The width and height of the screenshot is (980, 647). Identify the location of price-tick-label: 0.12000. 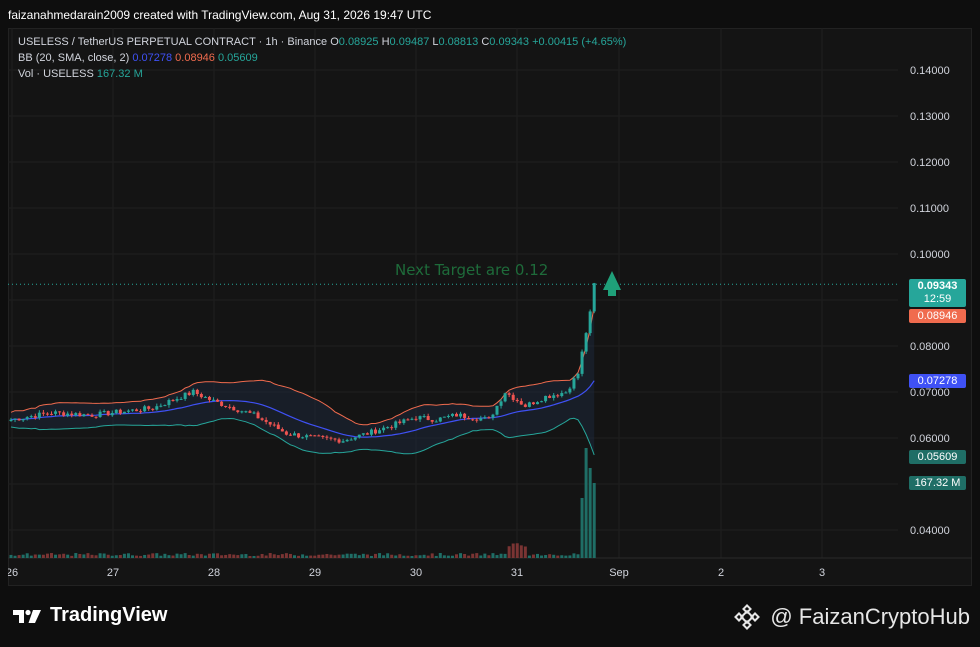
(930, 163).